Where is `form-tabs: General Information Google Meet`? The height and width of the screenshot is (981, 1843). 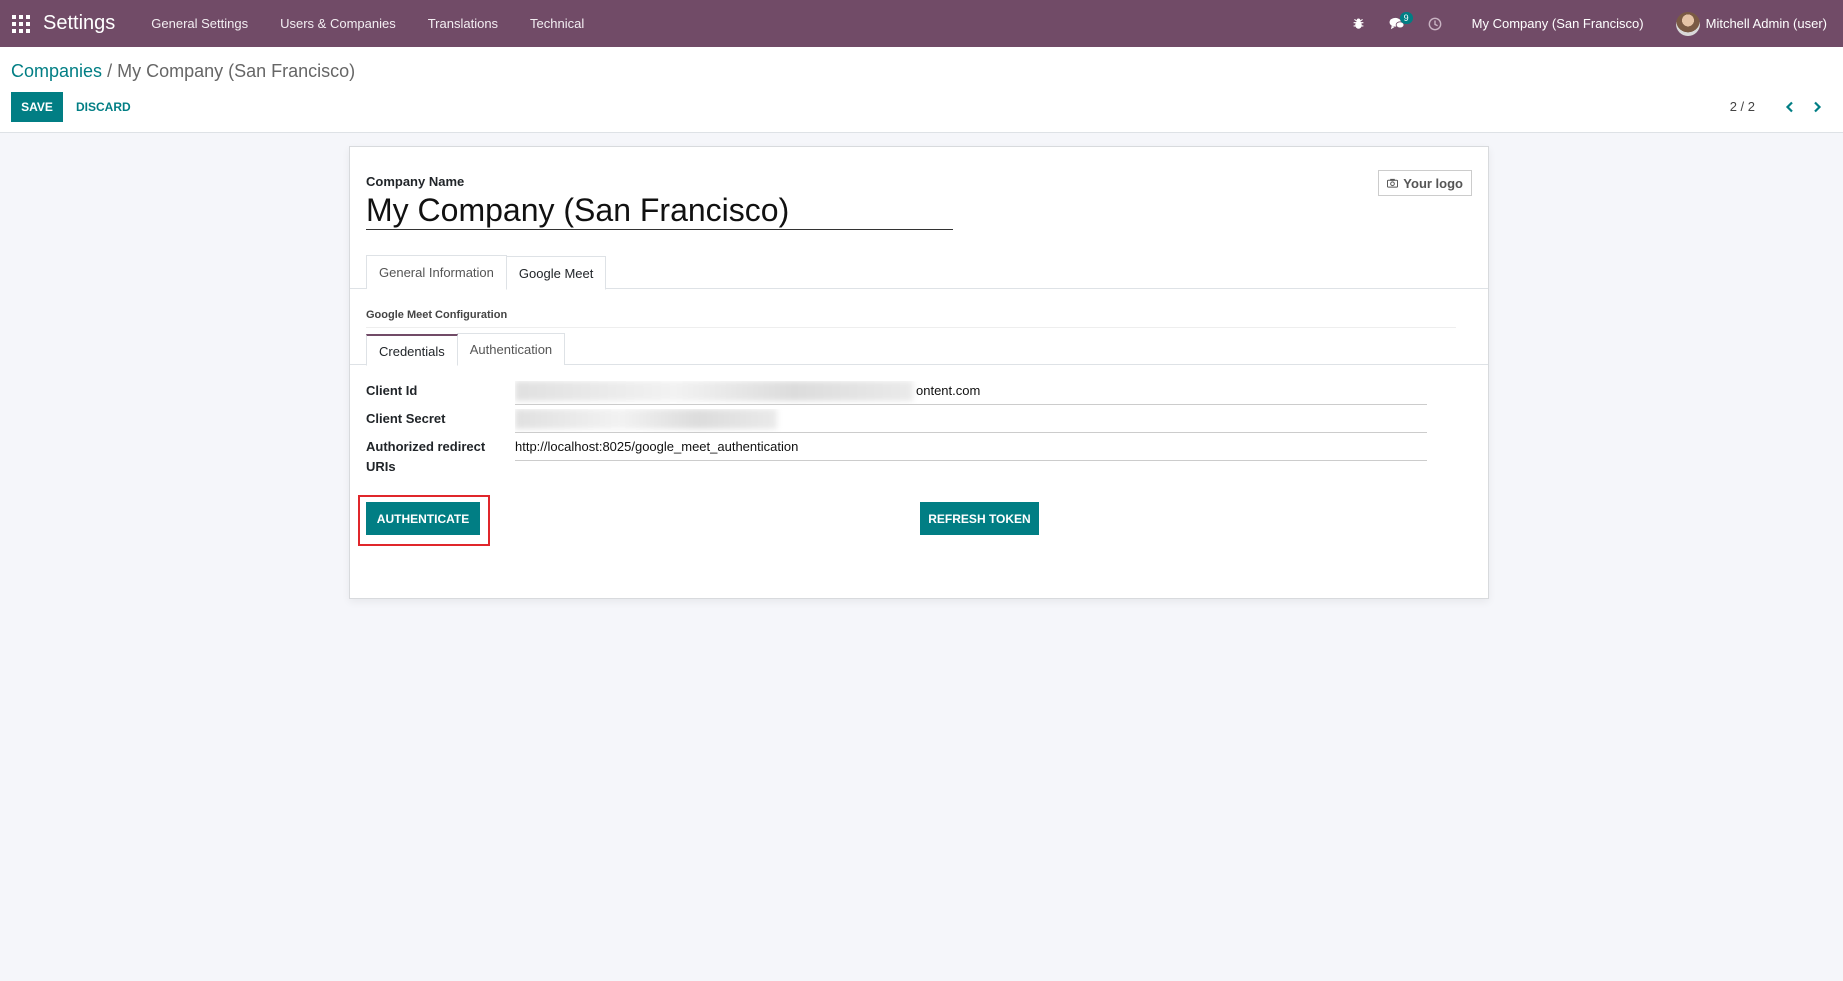 form-tabs: General Information Google Meet is located at coordinates (919, 272).